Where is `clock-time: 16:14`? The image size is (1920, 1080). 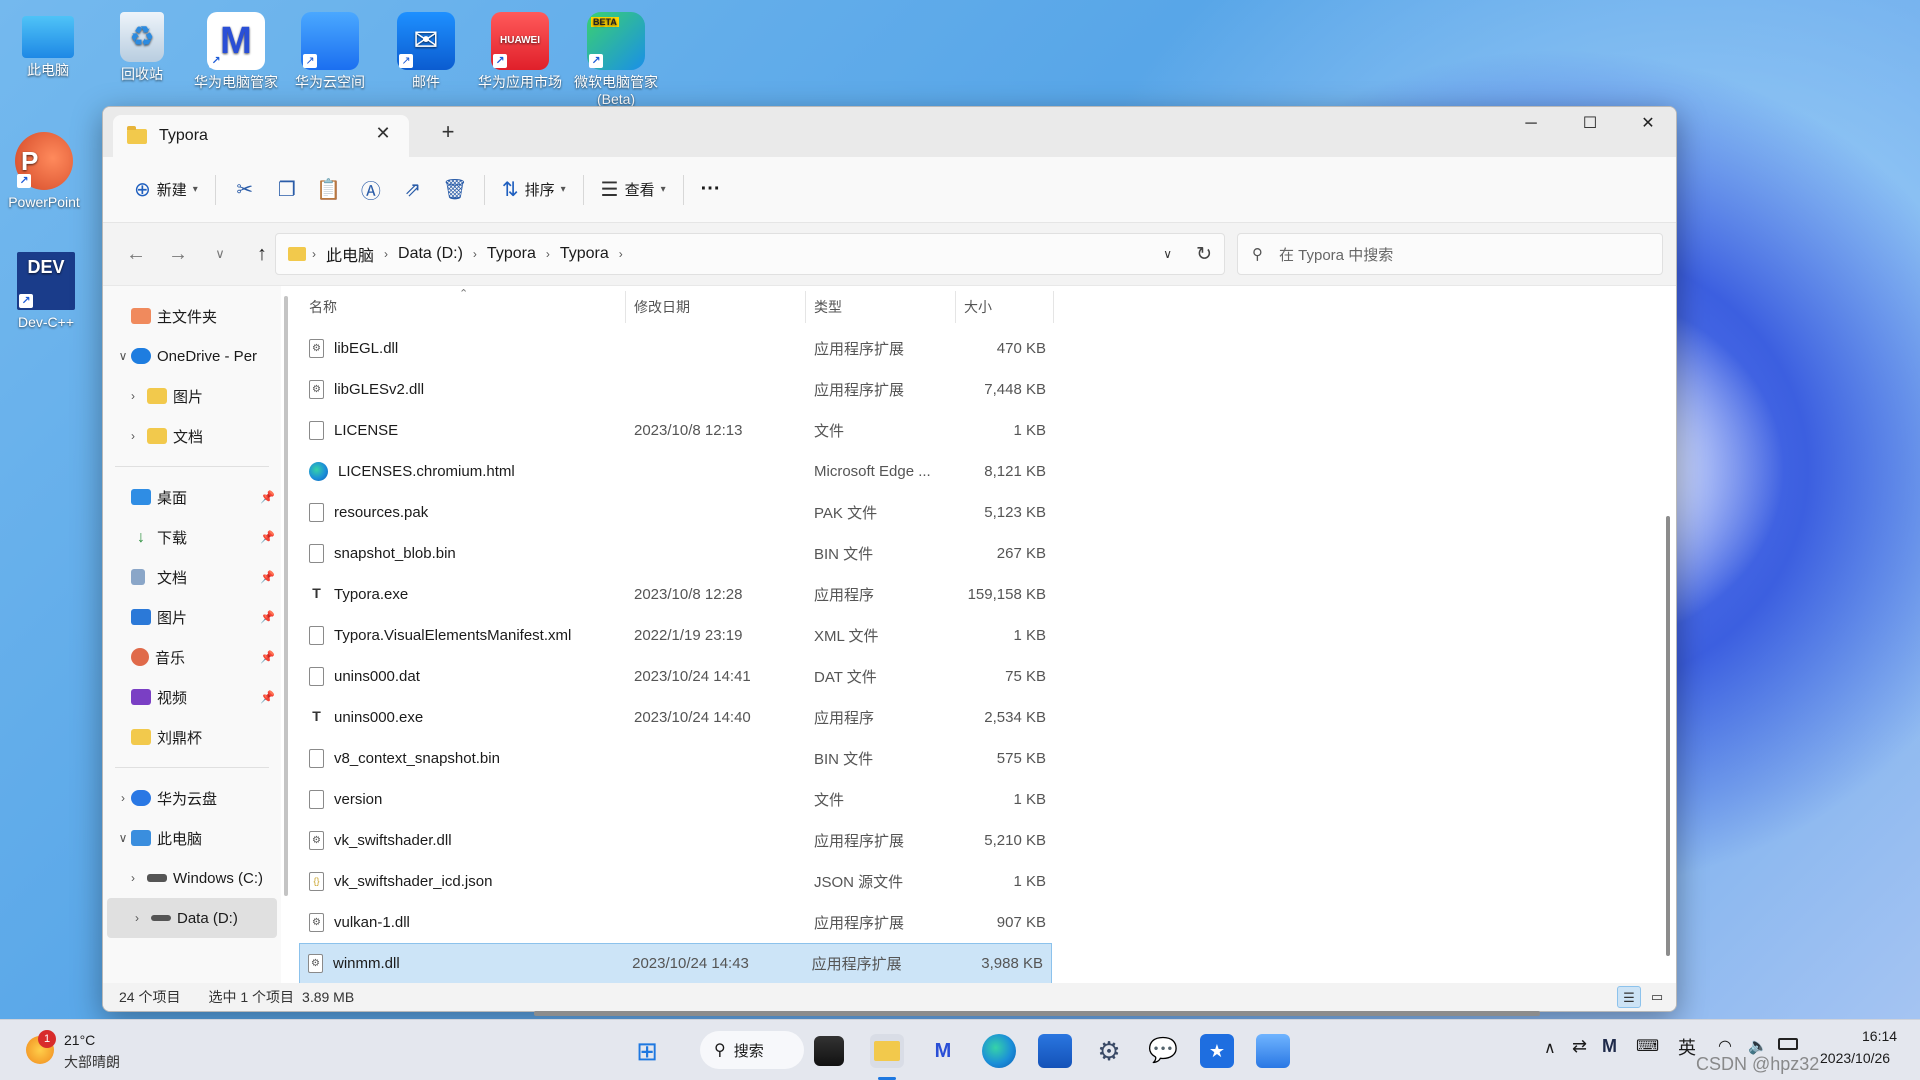 clock-time: 16:14 is located at coordinates (1879, 1036).